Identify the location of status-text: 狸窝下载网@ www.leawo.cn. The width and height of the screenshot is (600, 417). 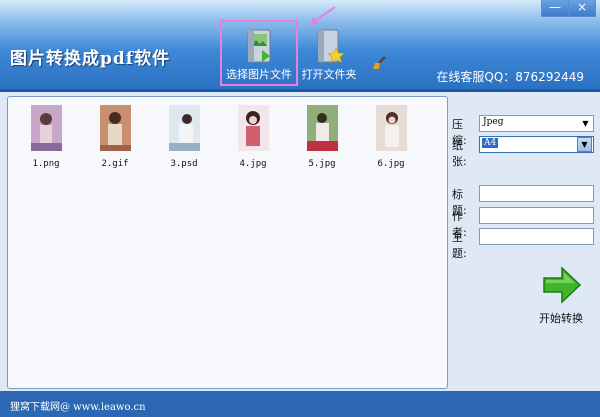
(78, 405).